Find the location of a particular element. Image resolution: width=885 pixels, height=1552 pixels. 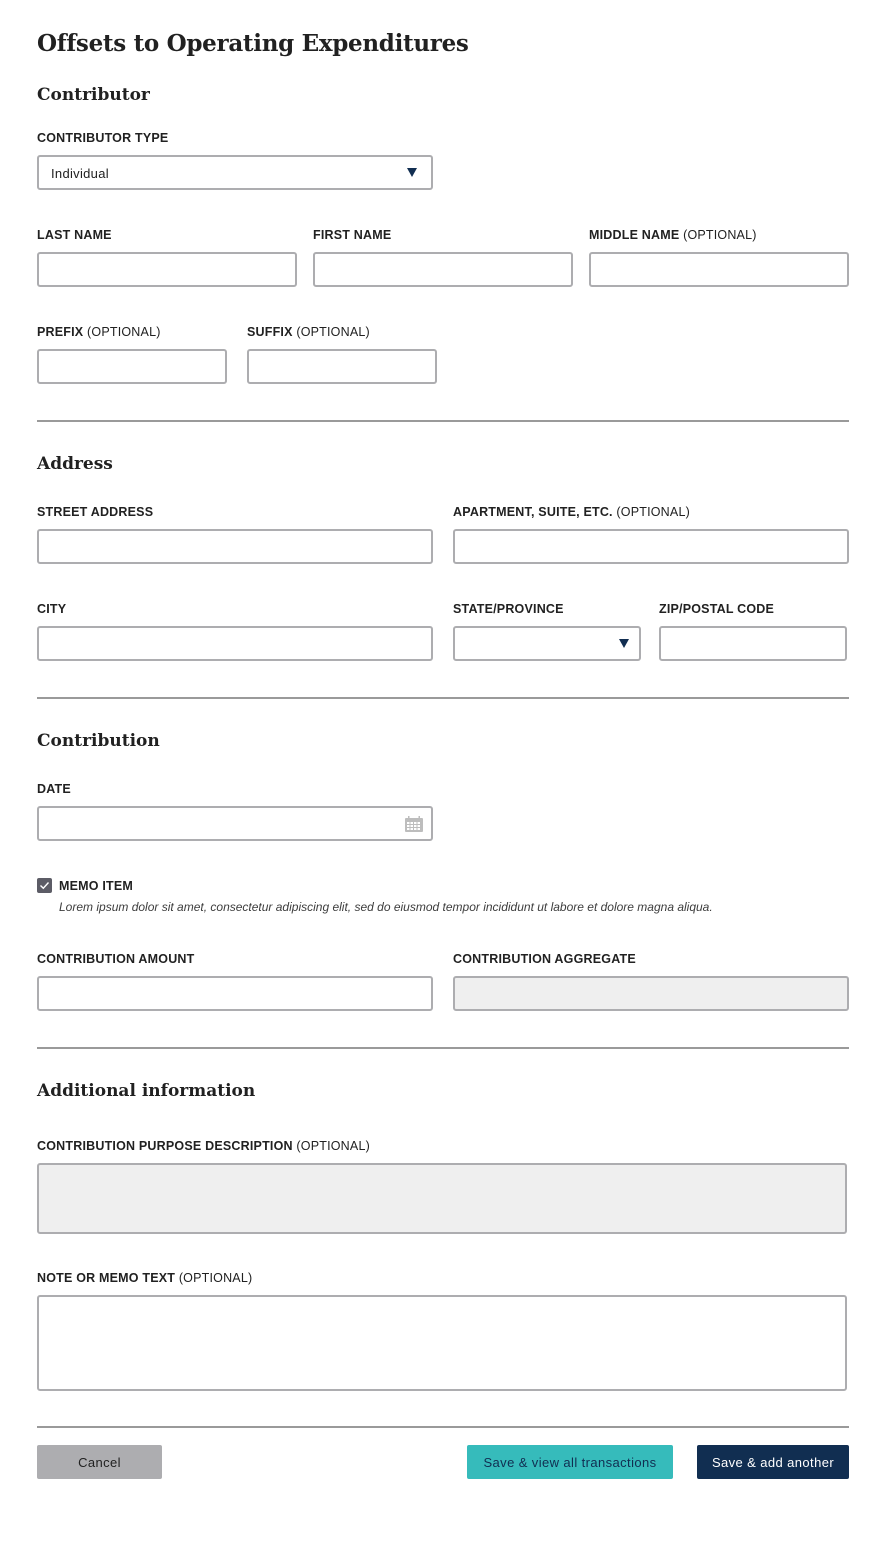

note-field is located at coordinates (442, 1343).